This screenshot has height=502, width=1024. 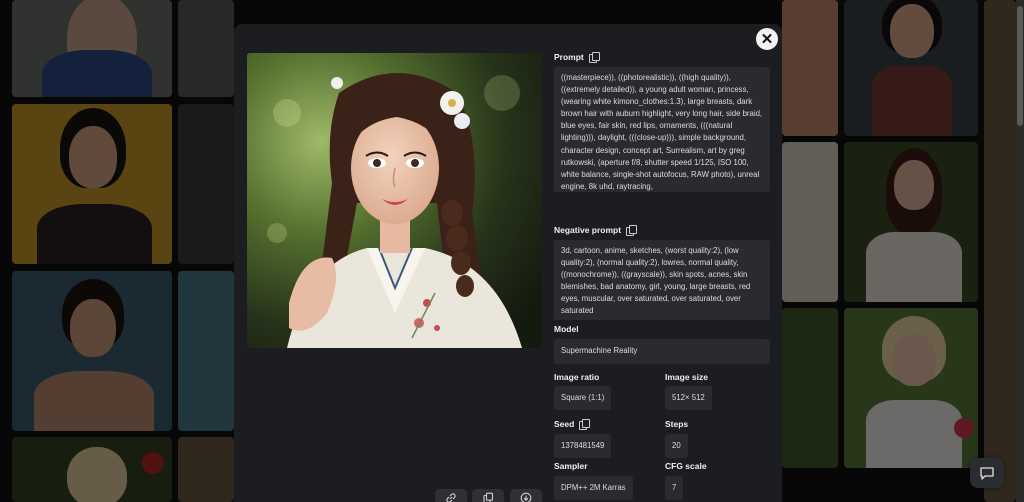 What do you see at coordinates (596, 230) in the screenshot?
I see `negative-prompt-label: Negative prompt` at bounding box center [596, 230].